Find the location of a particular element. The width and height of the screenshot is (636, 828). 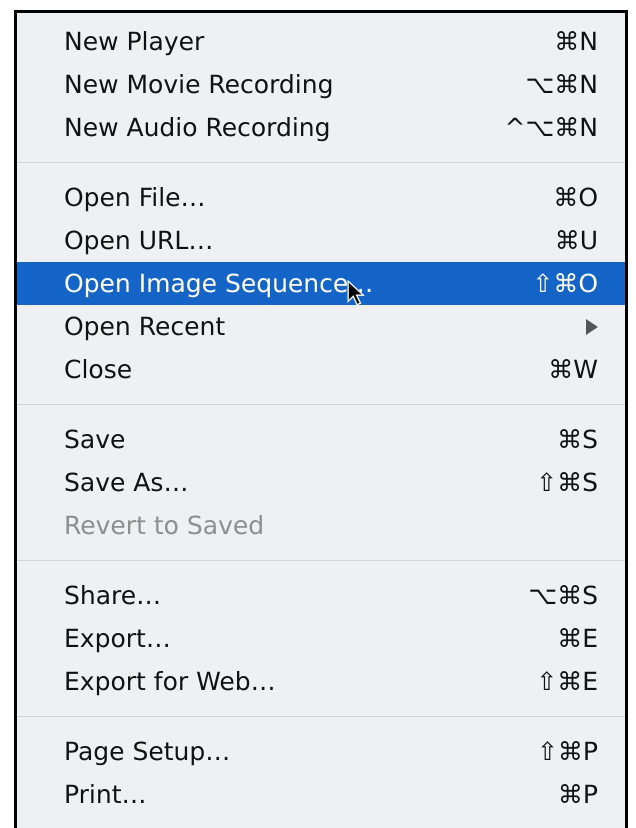

menu-item: Open Image Sequence… ⇧⌘O is located at coordinates (321, 283).